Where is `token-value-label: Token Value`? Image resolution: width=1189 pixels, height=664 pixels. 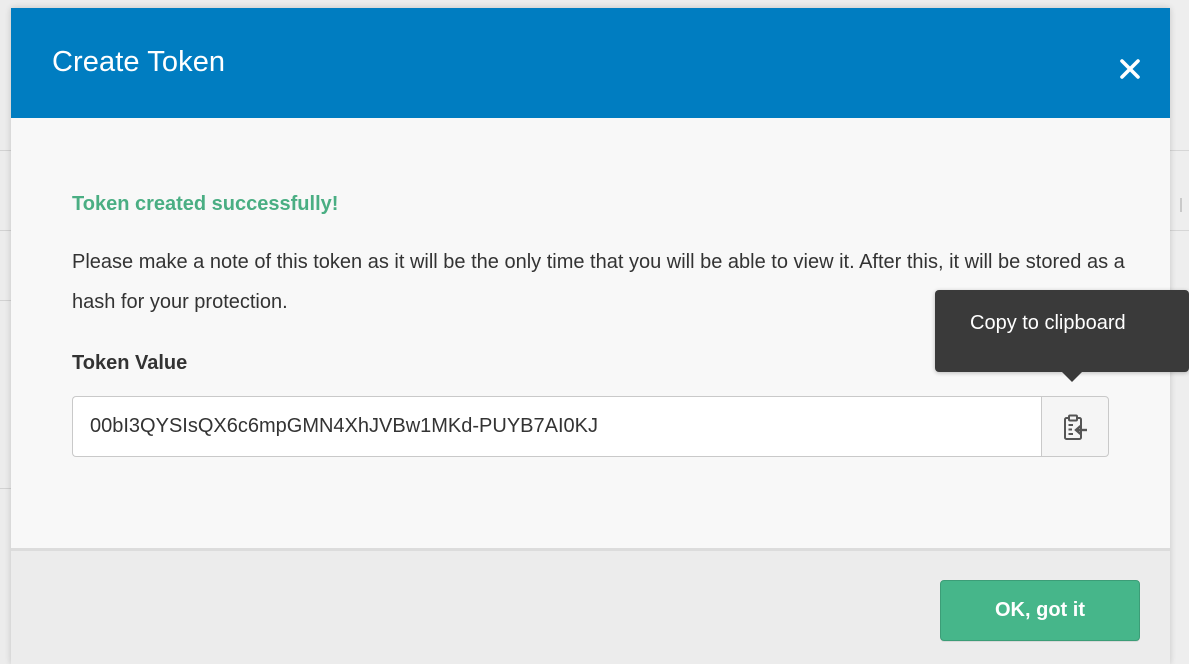 token-value-label: Token Value is located at coordinates (130, 363).